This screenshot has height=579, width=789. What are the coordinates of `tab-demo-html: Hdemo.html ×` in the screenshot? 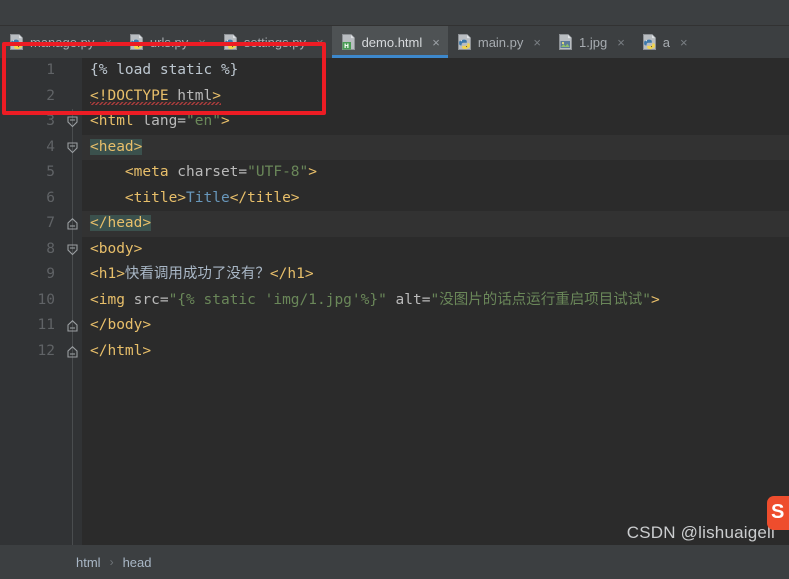 It's located at (390, 42).